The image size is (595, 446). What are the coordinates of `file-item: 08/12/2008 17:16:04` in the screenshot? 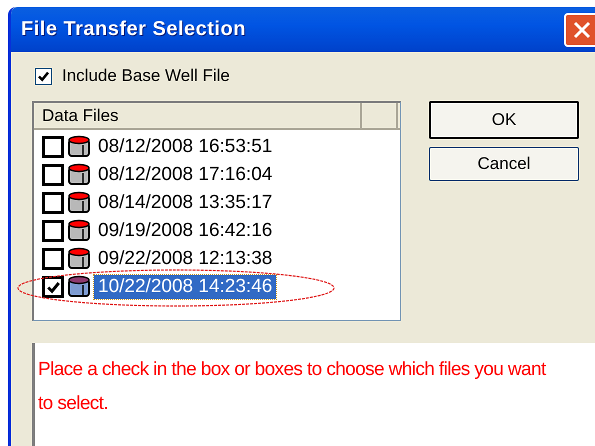 It's located at (185, 175).